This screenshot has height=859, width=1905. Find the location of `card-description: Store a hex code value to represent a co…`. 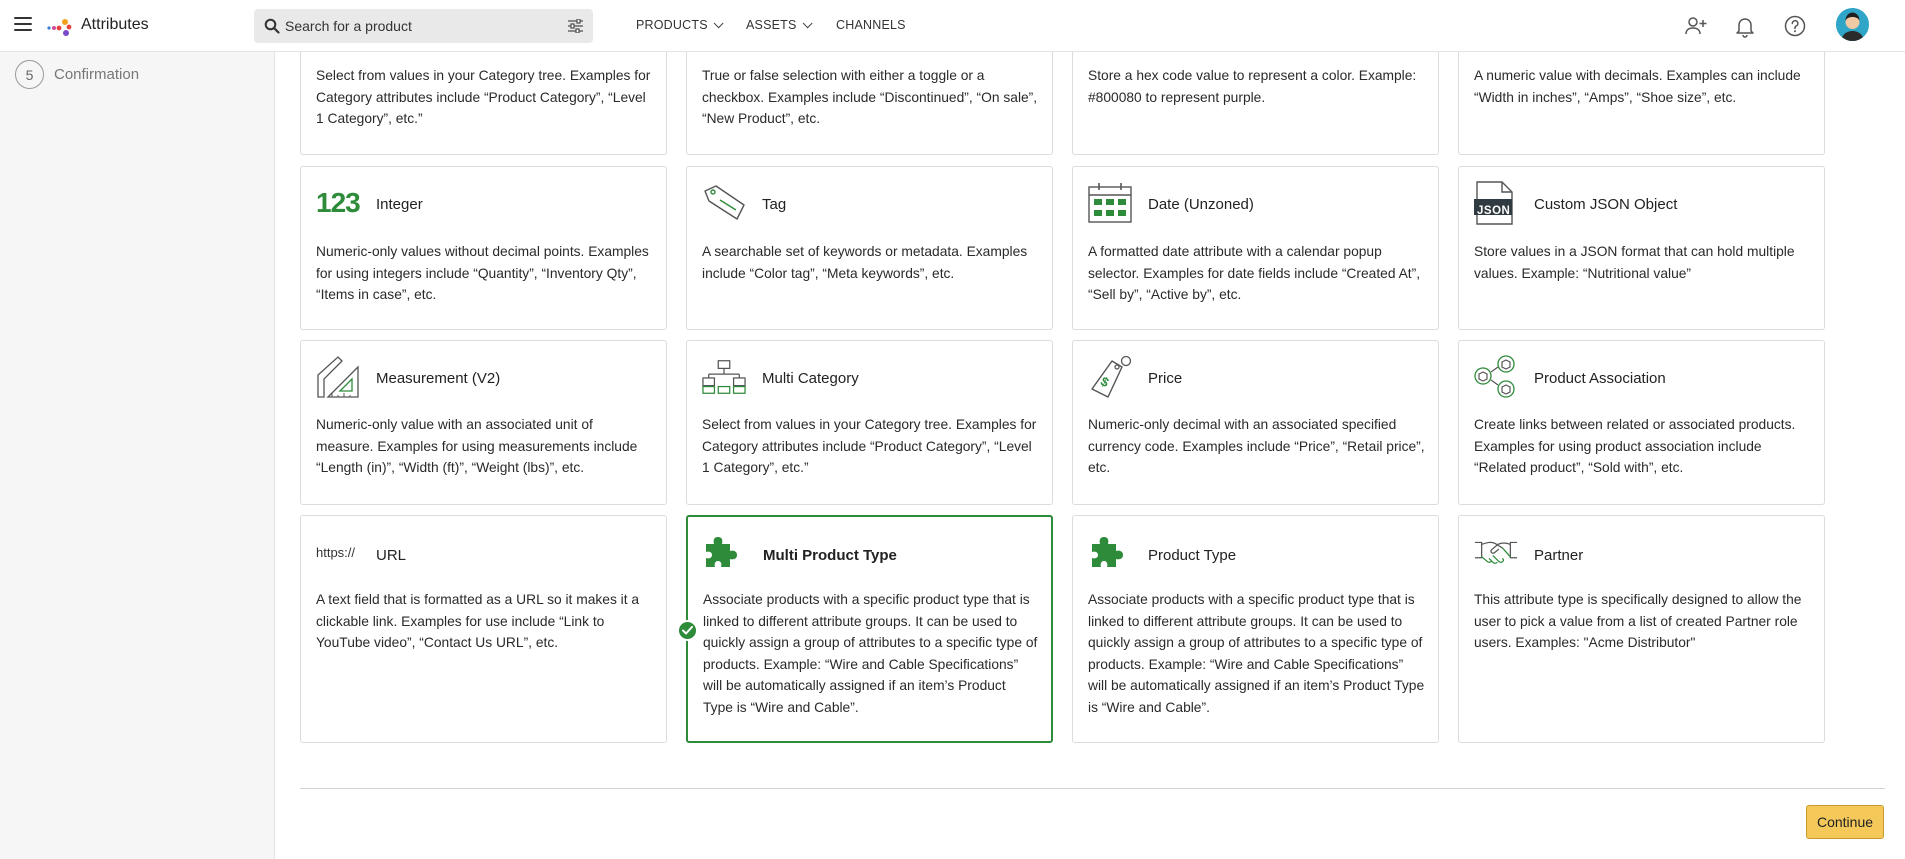

card-description: Store a hex code value to represent a co… is located at coordinates (1252, 86).